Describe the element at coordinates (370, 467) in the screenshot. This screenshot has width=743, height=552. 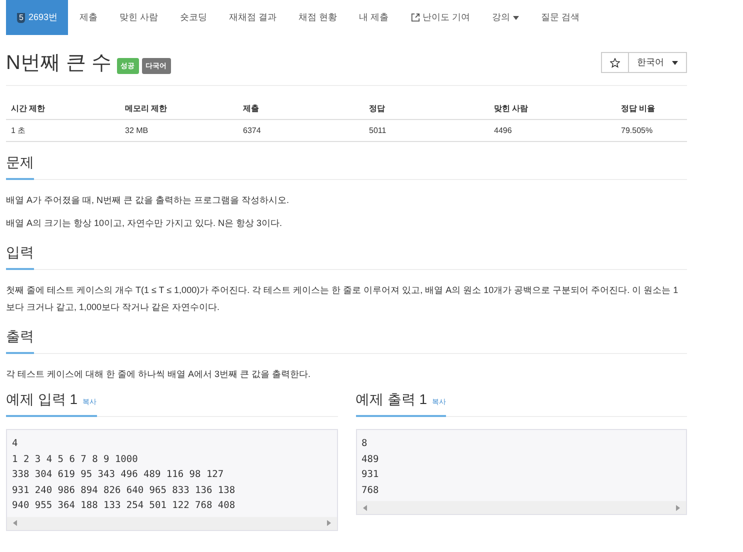
I see `sample-code: 8 489 931 768` at that location.